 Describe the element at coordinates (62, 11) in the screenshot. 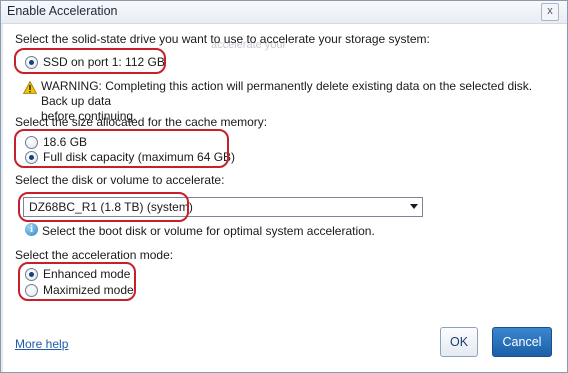

I see `window-title: Enable Acceleration` at that location.